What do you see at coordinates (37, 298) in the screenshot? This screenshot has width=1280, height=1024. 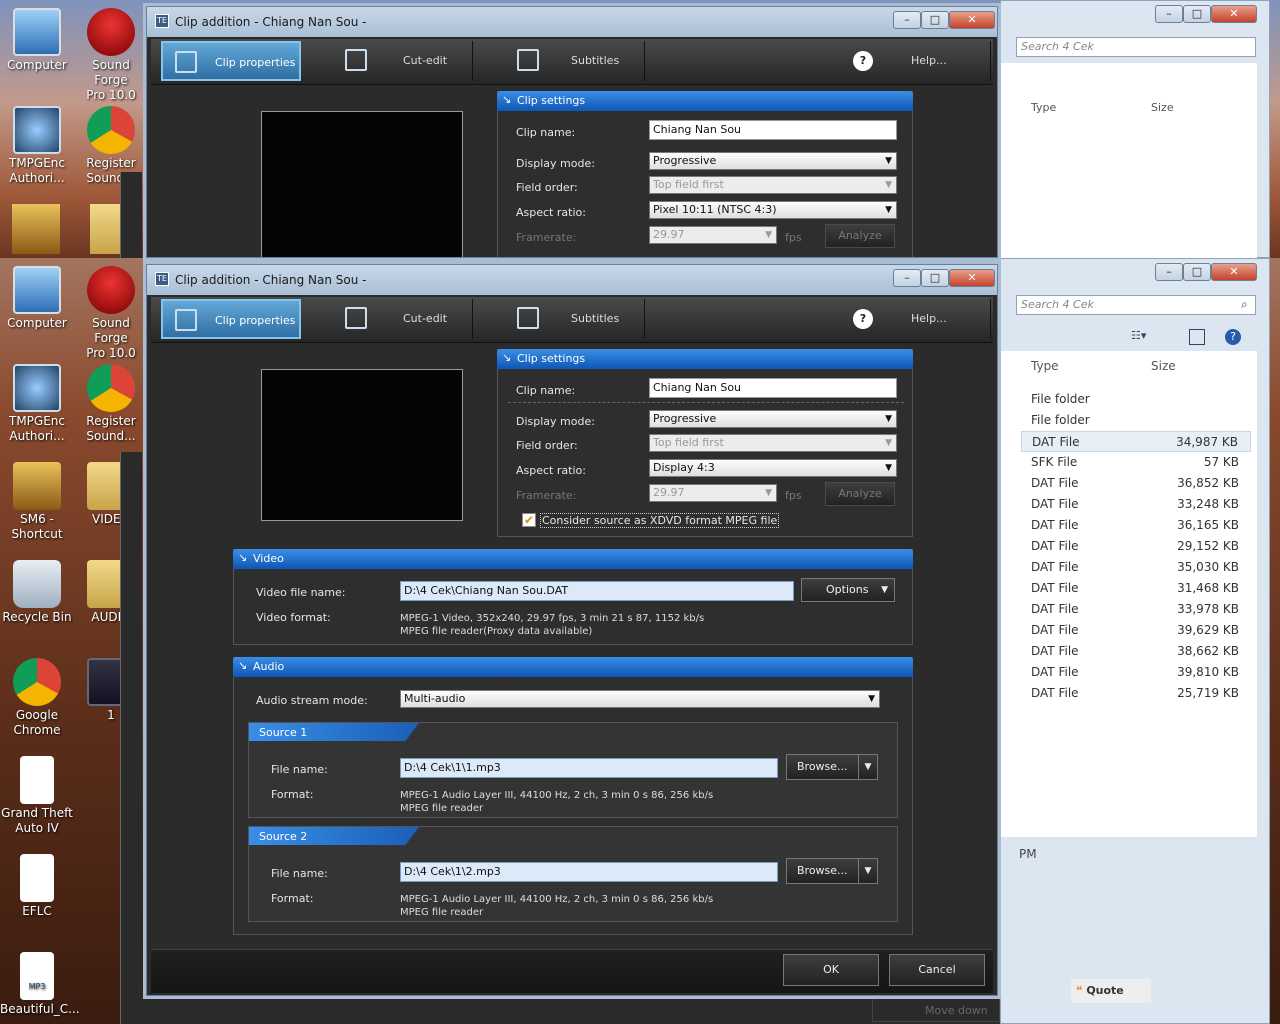 I see `desktop-icon-computer: Computer` at bounding box center [37, 298].